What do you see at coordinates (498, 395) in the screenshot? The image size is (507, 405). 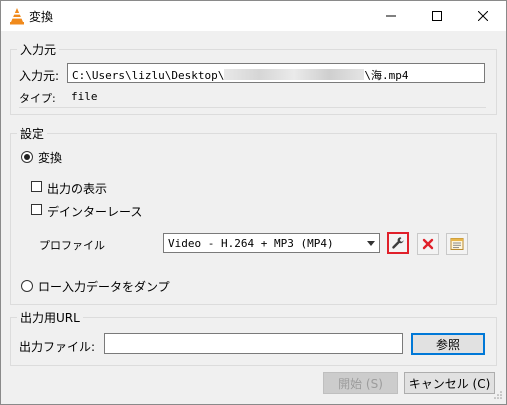 I see `resize-grip-icon` at bounding box center [498, 395].